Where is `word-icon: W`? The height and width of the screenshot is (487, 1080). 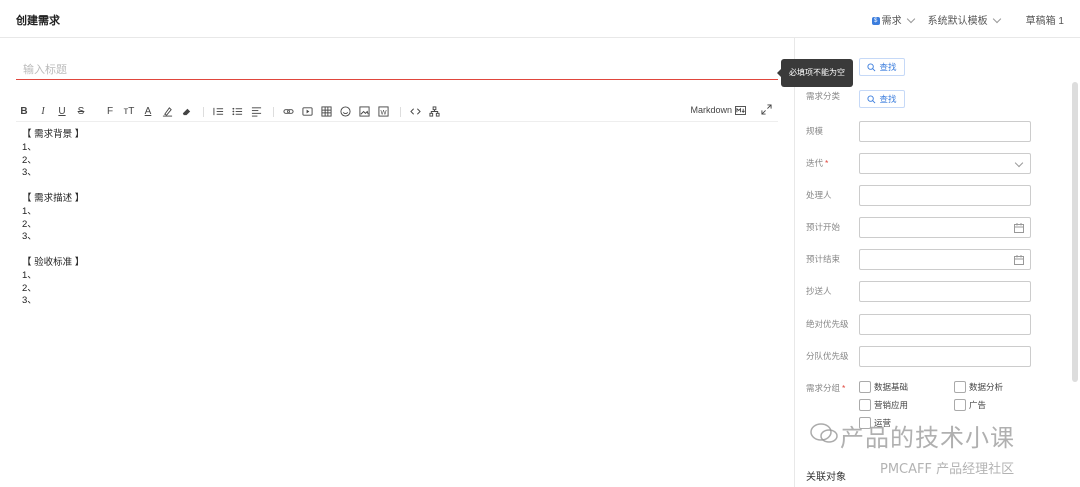
word-icon: W is located at coordinates (383, 112).